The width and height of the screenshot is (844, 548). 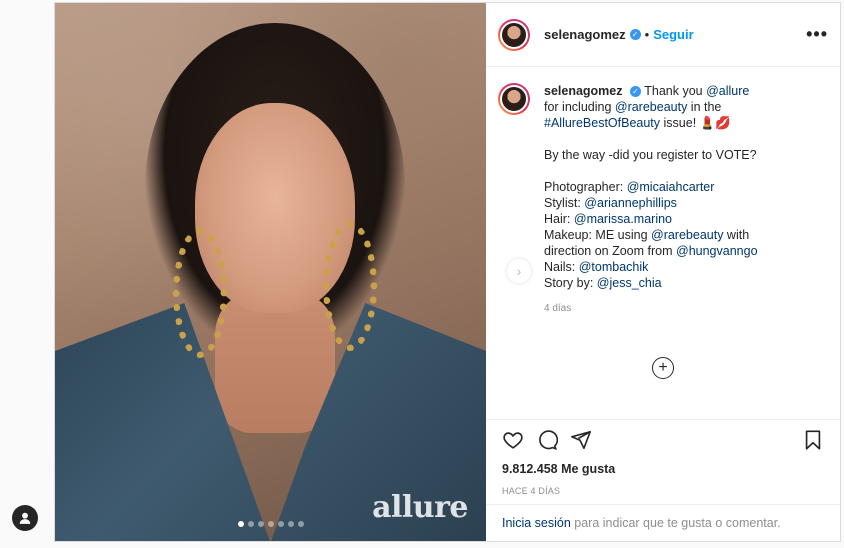 What do you see at coordinates (559, 219) in the screenshot?
I see `hair-label: Hair:` at bounding box center [559, 219].